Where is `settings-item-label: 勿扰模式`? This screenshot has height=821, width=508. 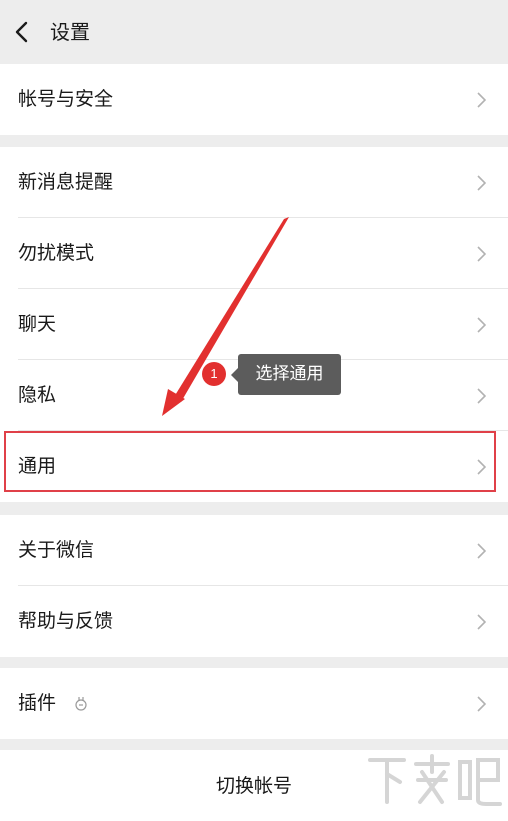
settings-item-label: 勿扰模式 is located at coordinates (56, 253).